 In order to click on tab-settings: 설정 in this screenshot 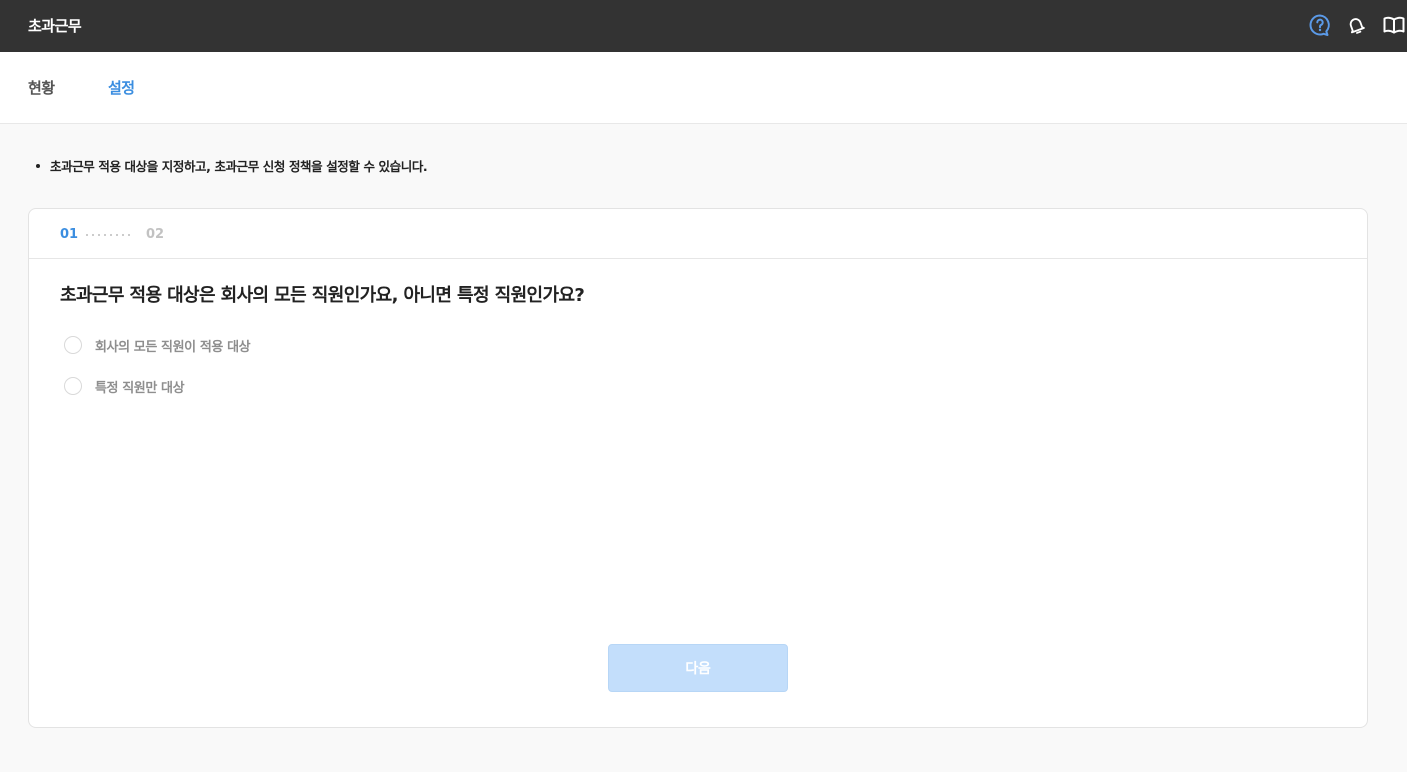, I will do `click(121, 87)`.